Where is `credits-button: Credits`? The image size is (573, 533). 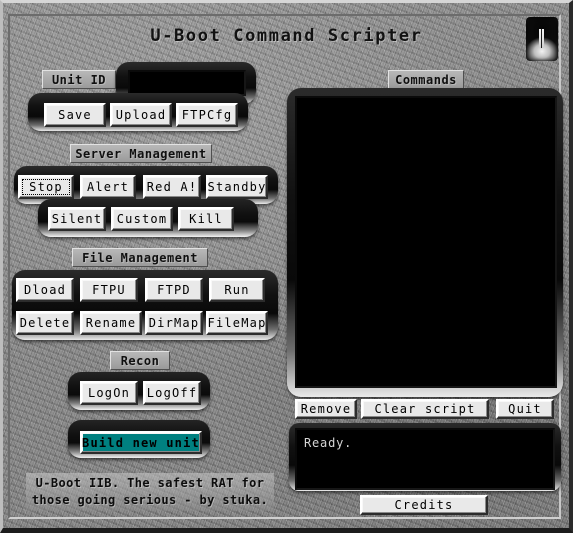 credits-button: Credits is located at coordinates (424, 505).